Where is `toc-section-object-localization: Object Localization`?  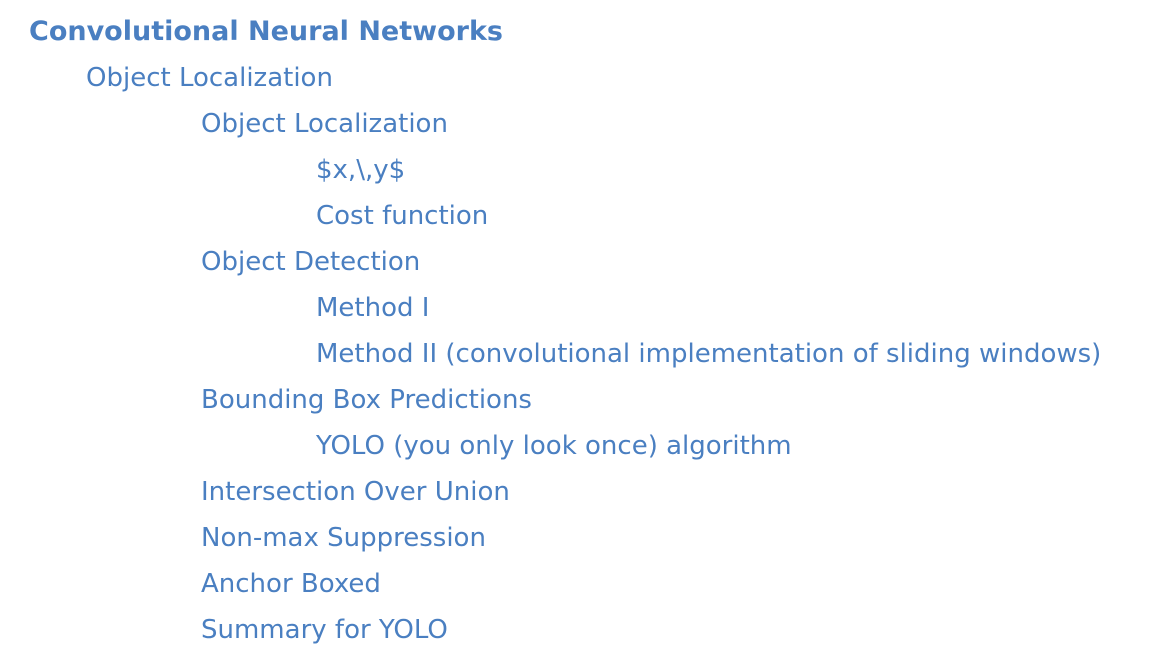
toc-section-object-localization: Object Localization is located at coordinates (209, 78).